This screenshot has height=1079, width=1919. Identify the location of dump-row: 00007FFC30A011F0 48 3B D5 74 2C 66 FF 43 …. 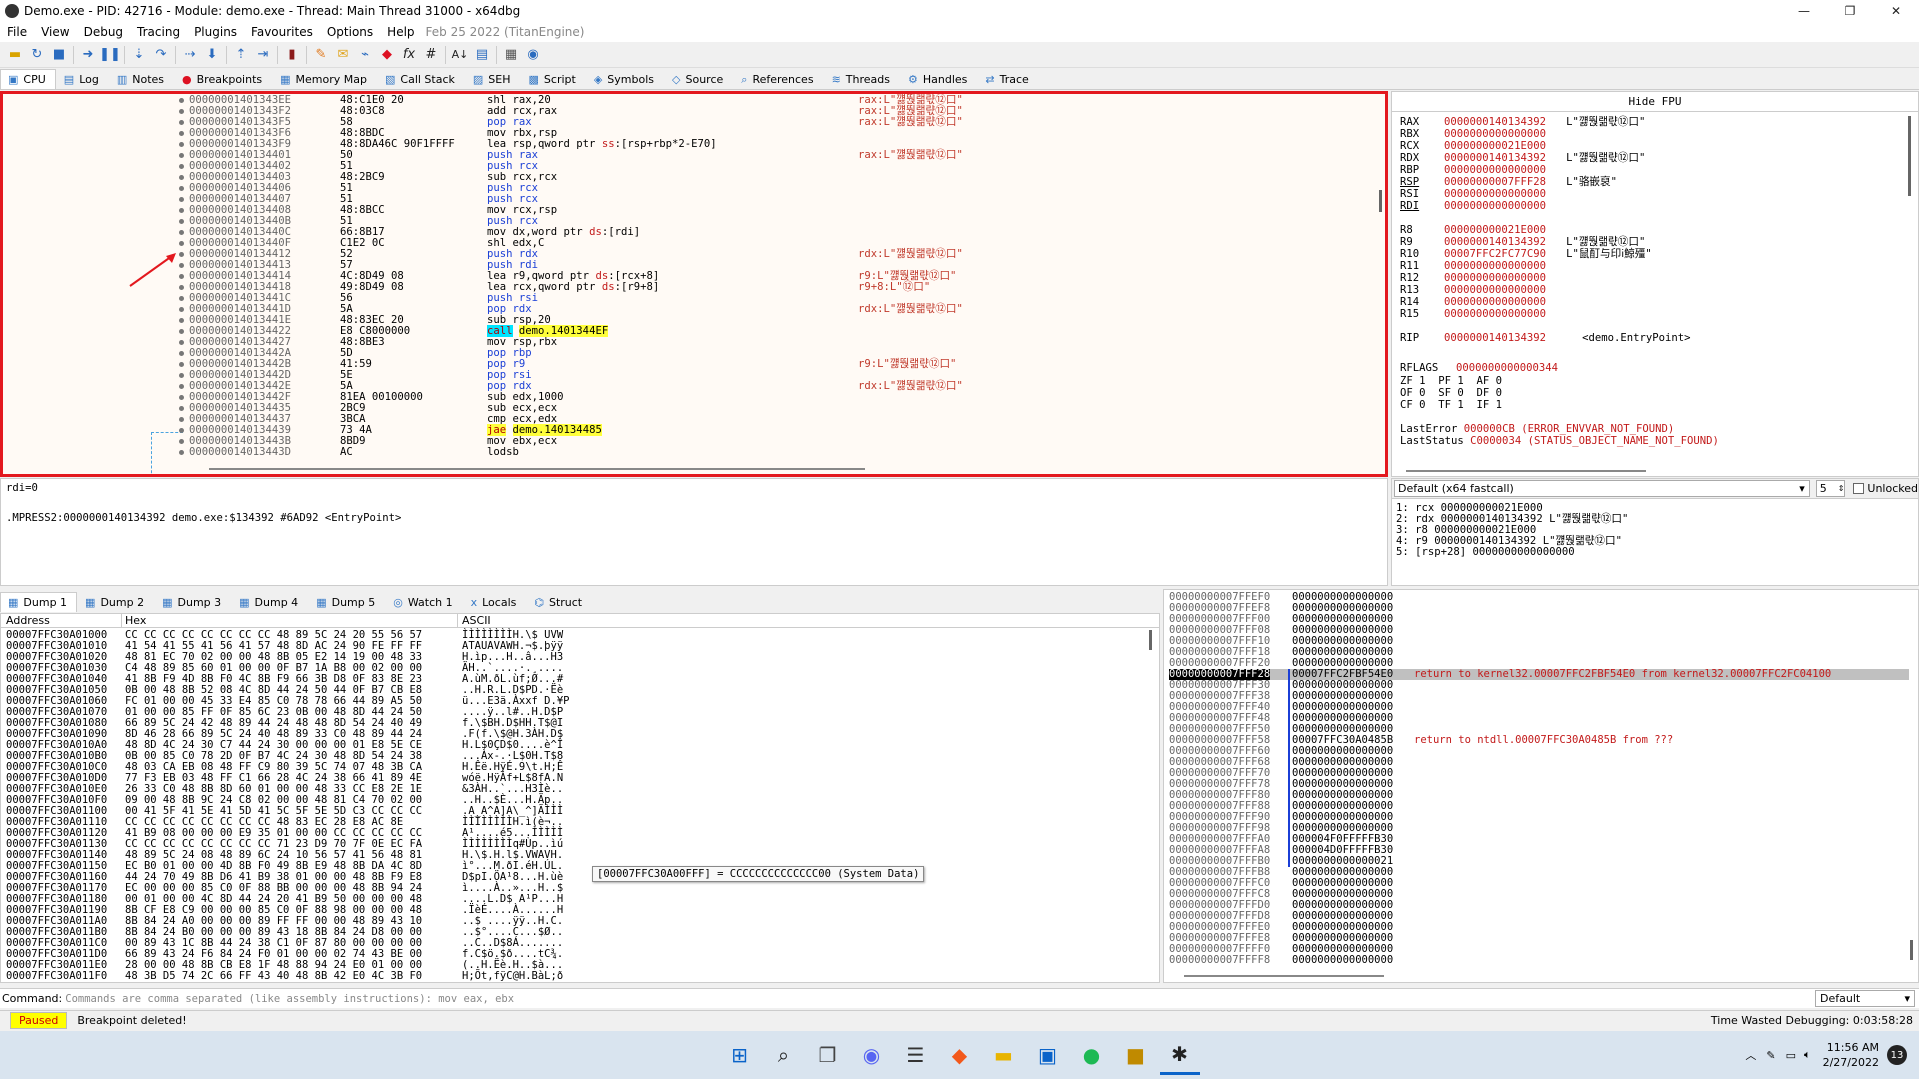
(571, 976).